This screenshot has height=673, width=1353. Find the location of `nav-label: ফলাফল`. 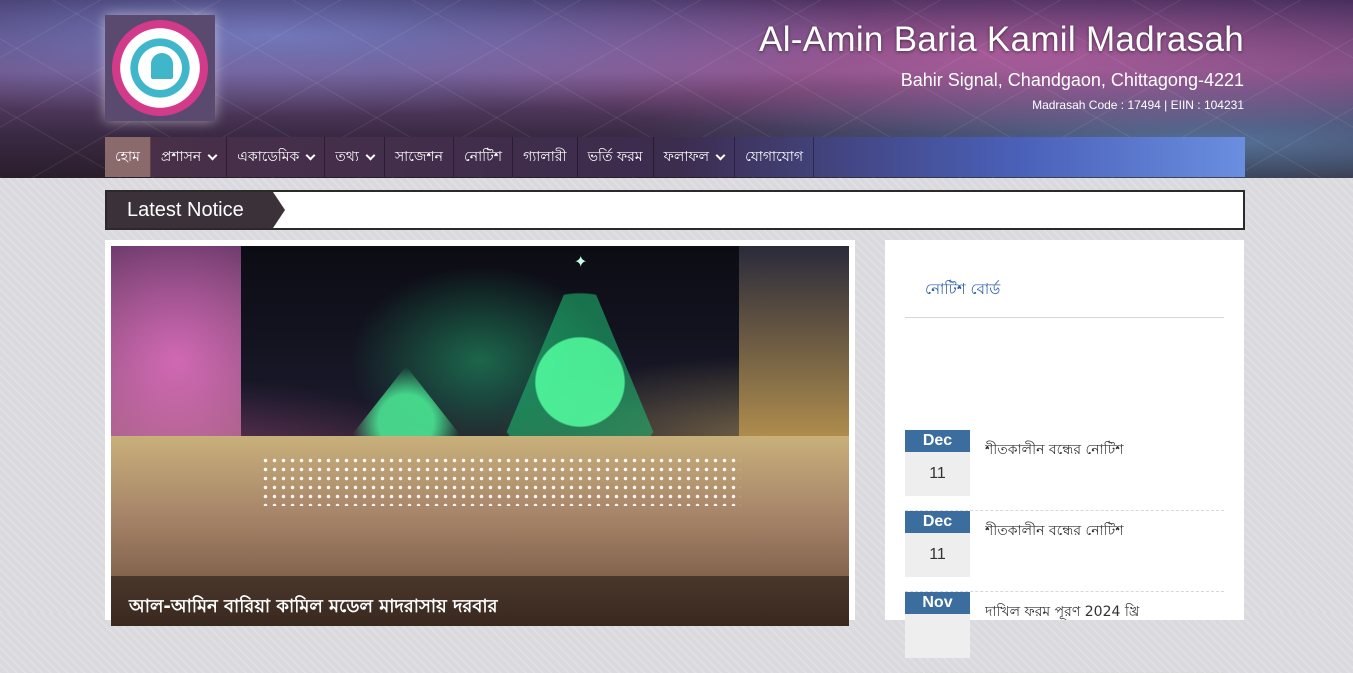

nav-label: ফলাফল is located at coordinates (686, 157).